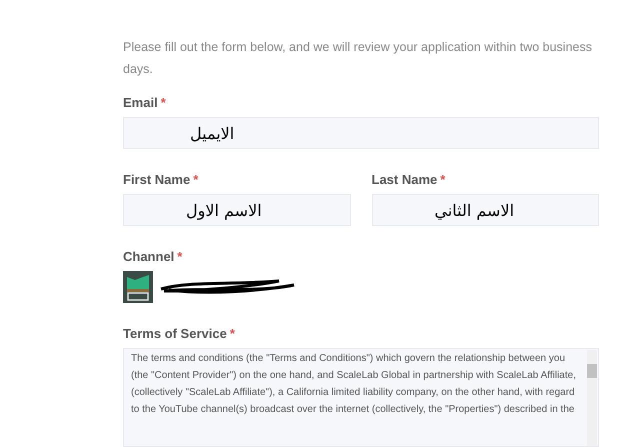 The height and width of the screenshot is (447, 640). What do you see at coordinates (354, 384) in the screenshot?
I see `terms-text: The terms and conditions (the "Terms and Conditions") which govern the relationship between you (the "Content Provider") on the one hand, and ScaleLab Global in partnership with ScaleLab Affiliate, (collectively "ScaleLab Affiliate"), a California limited liability company, on the other hand, with regard to the YouTube channel(s) broadcast over the internet (collectively, the "Properties") described in the` at bounding box center [354, 384].